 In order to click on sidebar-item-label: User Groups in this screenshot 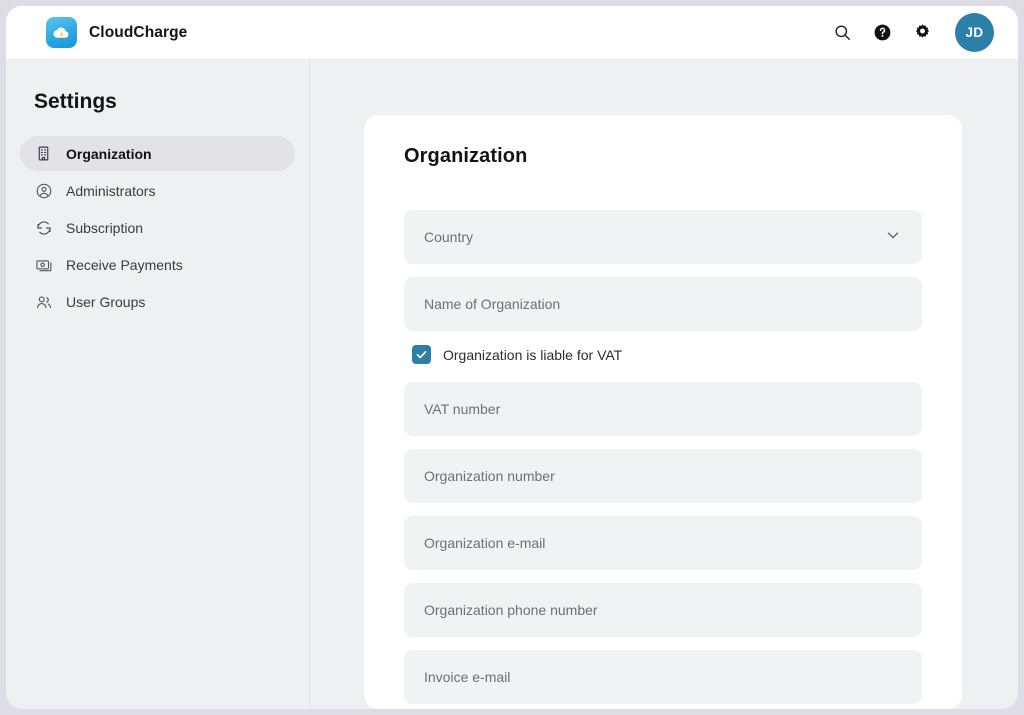, I will do `click(106, 301)`.